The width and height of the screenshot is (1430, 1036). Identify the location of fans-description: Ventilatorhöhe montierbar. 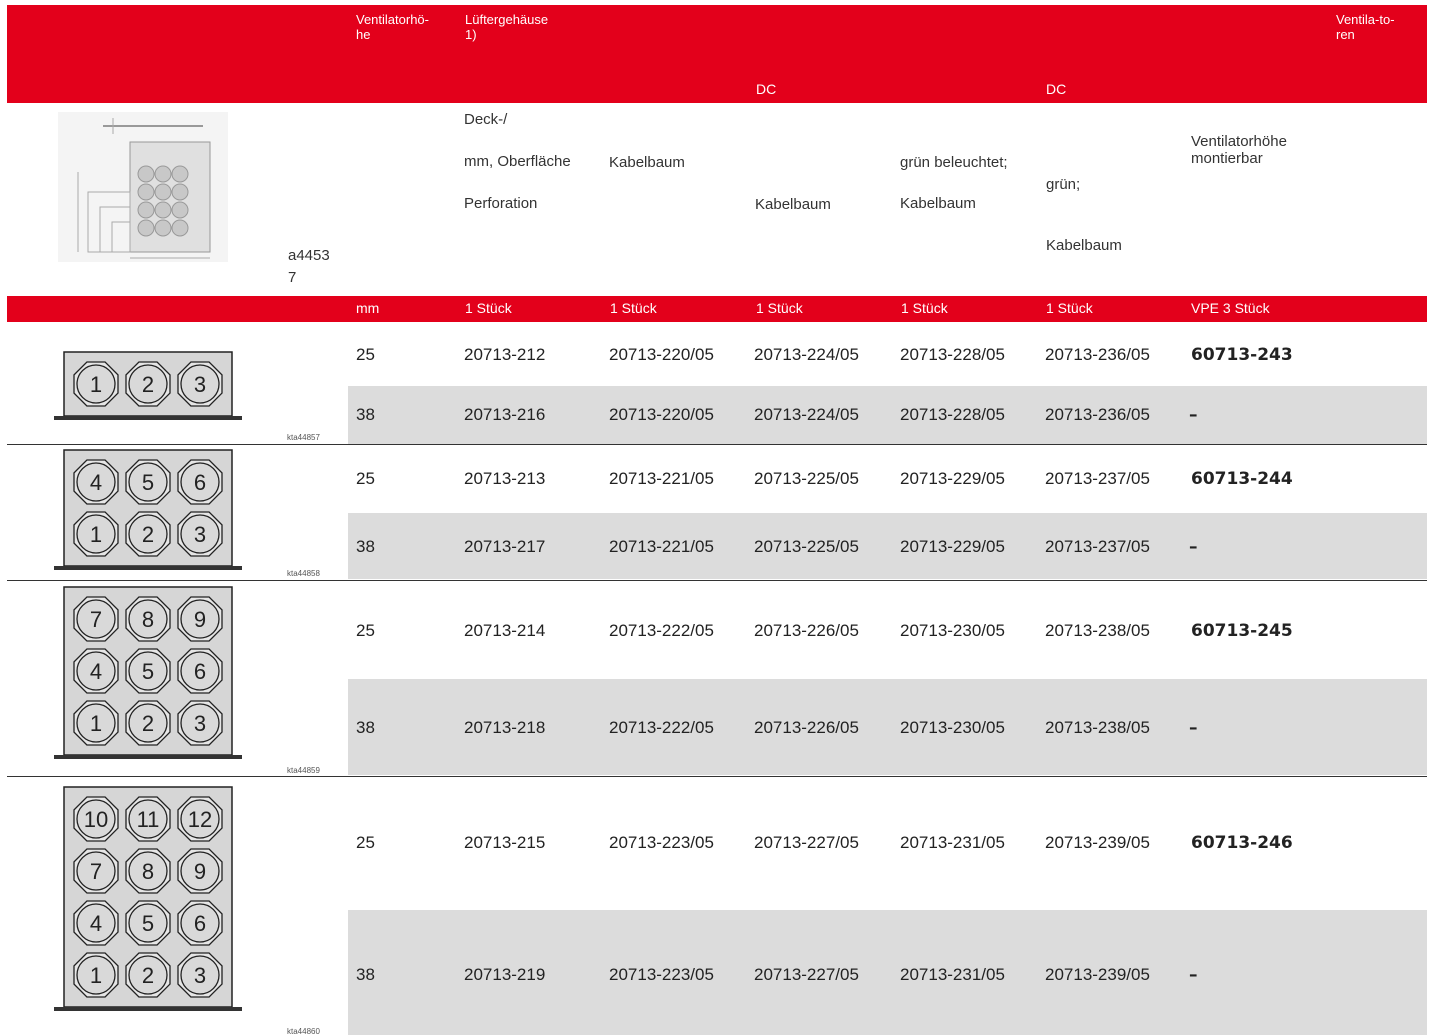
(1239, 150).